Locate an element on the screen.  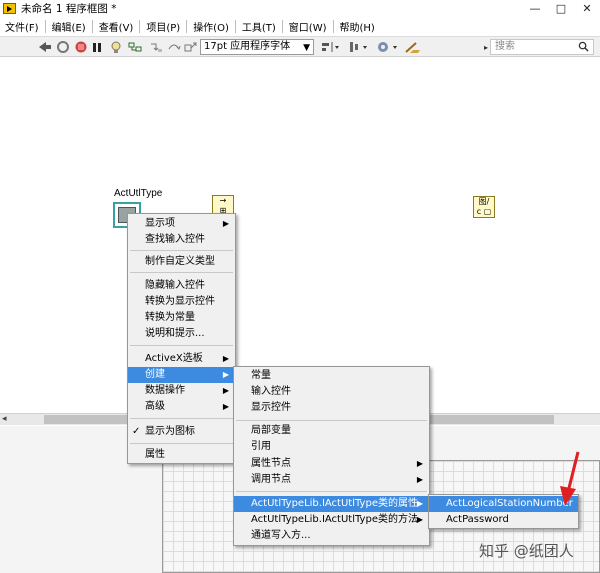
search-placeholder: 搜索 is located at coordinates (505, 46).